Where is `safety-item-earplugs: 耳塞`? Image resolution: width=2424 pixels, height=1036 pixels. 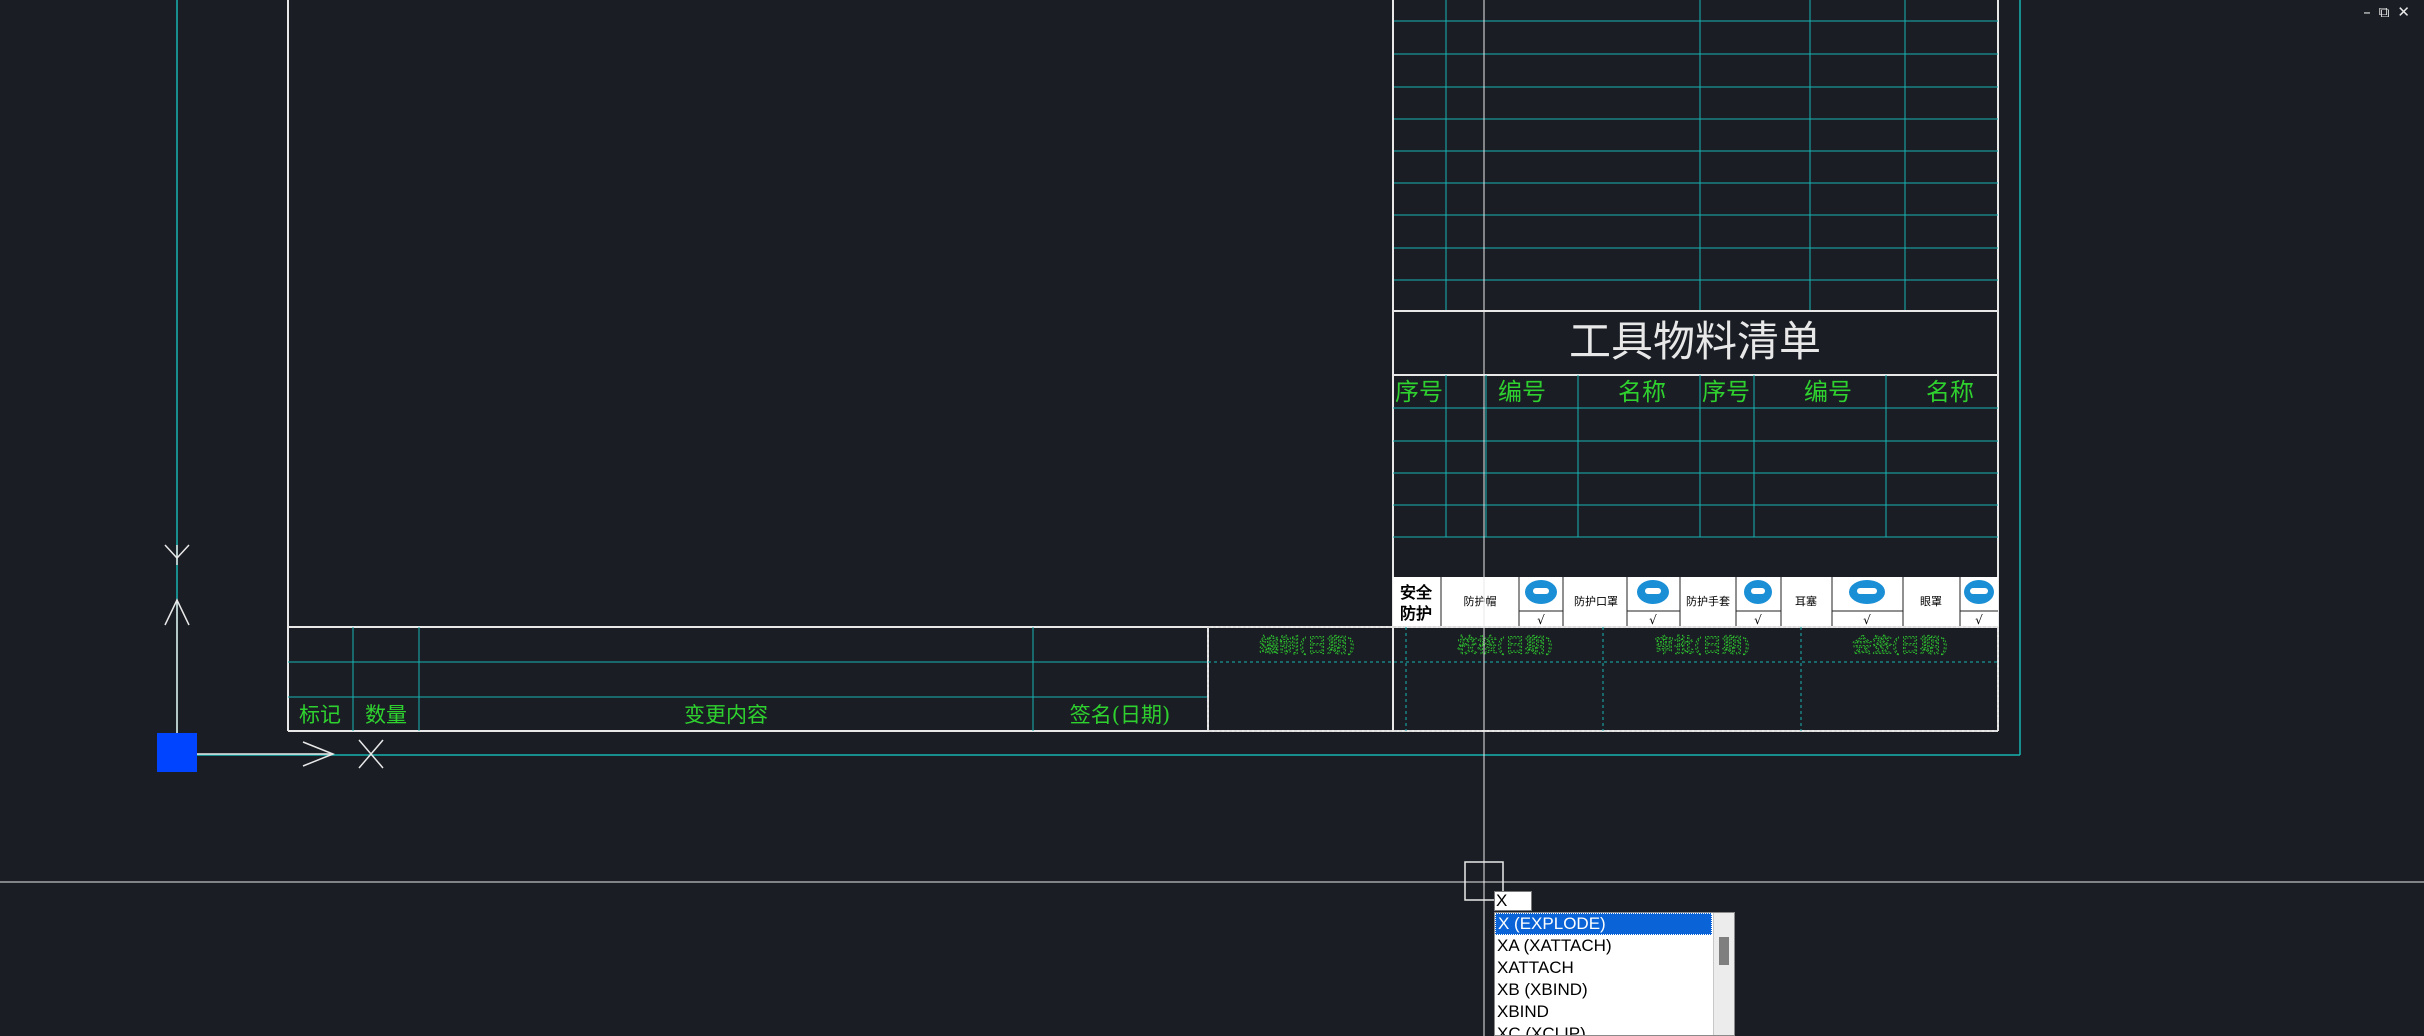 safety-item-earplugs: 耳塞 is located at coordinates (1806, 601).